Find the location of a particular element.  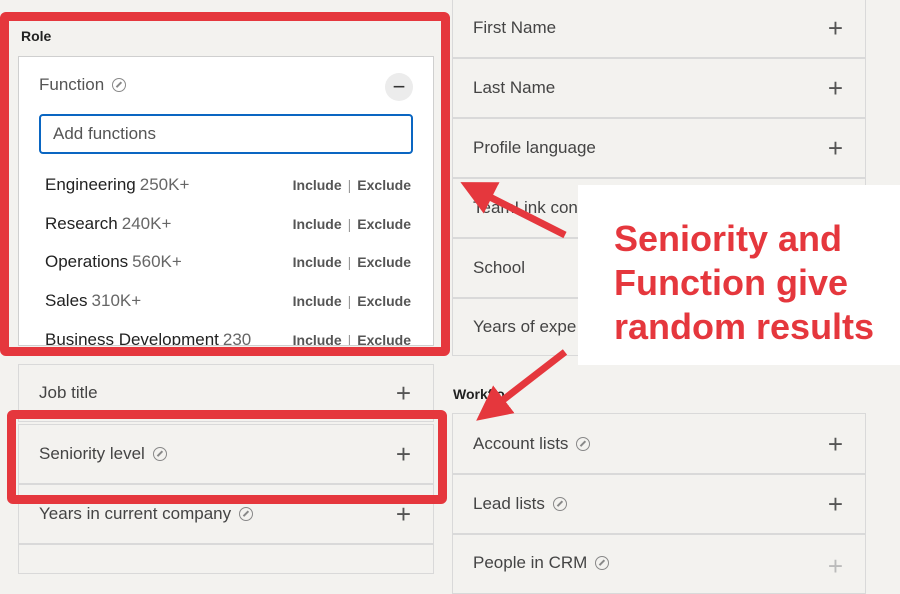

annotation-arrows is located at coordinates (514, 301).